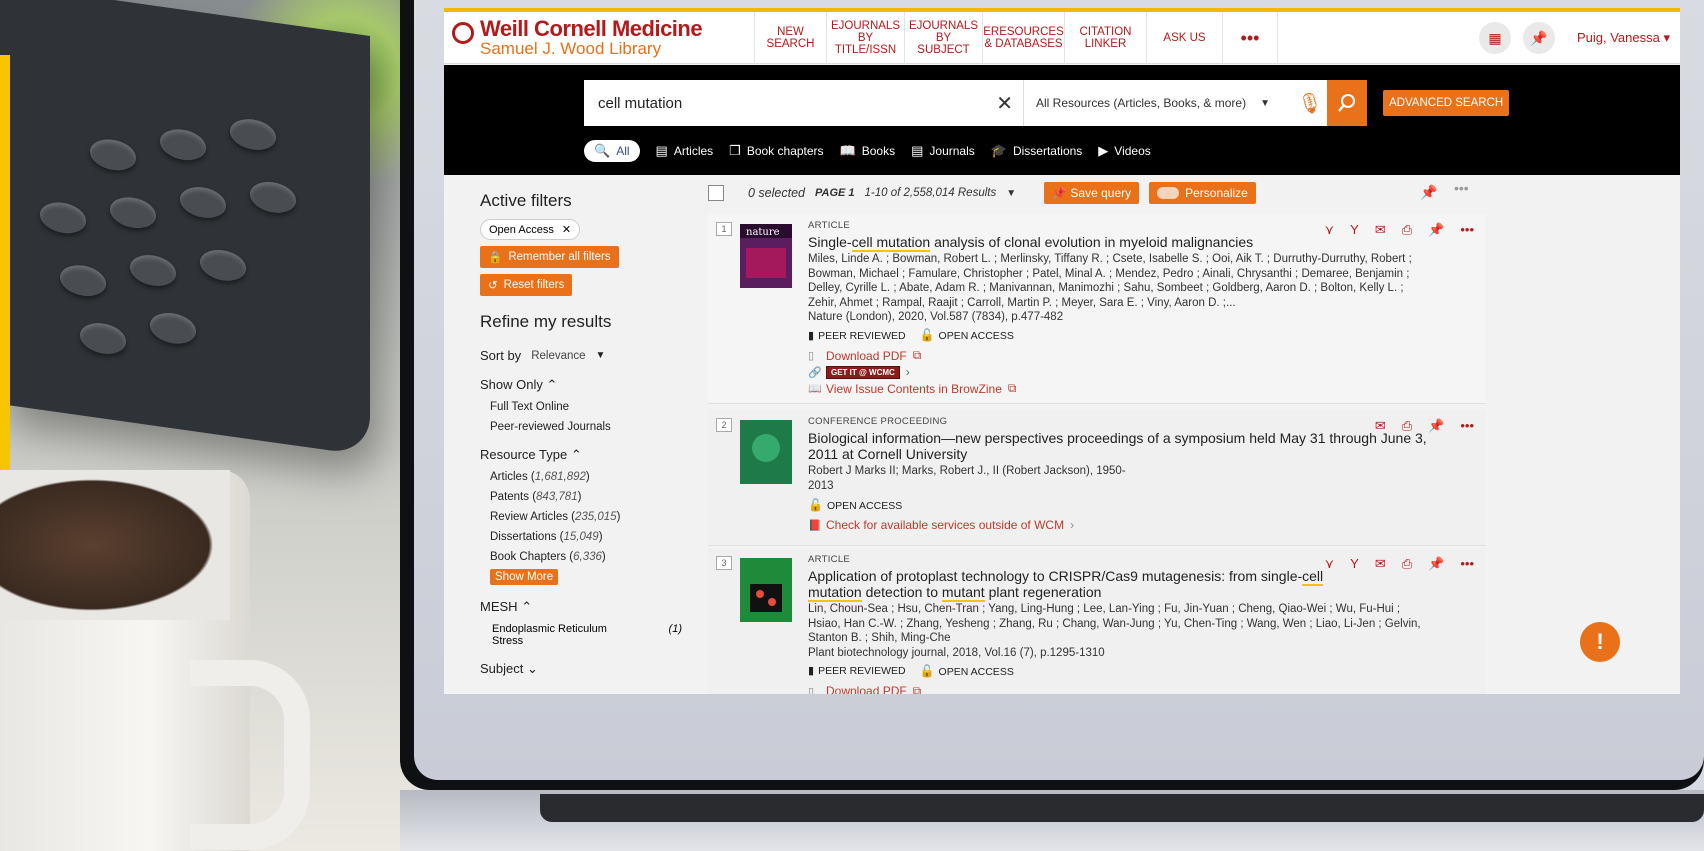 The height and width of the screenshot is (851, 1704). What do you see at coordinates (1023, 37) in the screenshot?
I see `nav-eresources: ERESOURCES & DATABASES` at bounding box center [1023, 37].